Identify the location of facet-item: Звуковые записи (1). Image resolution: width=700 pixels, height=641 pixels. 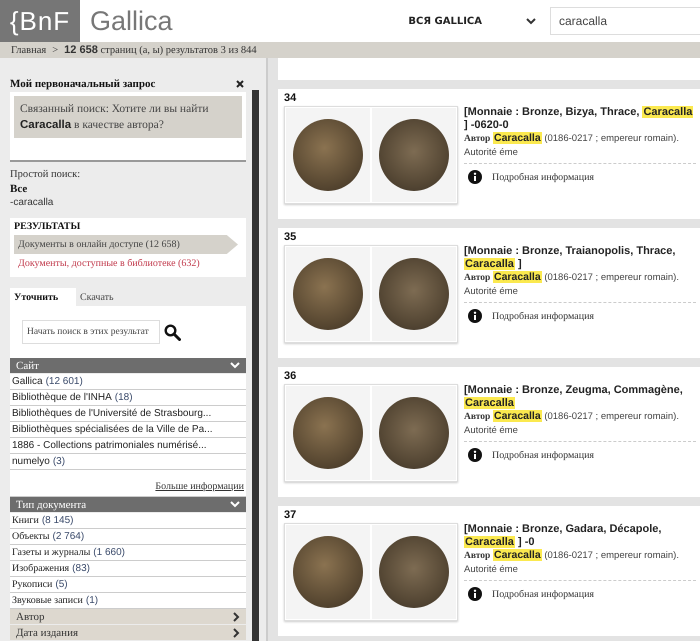
(128, 601).